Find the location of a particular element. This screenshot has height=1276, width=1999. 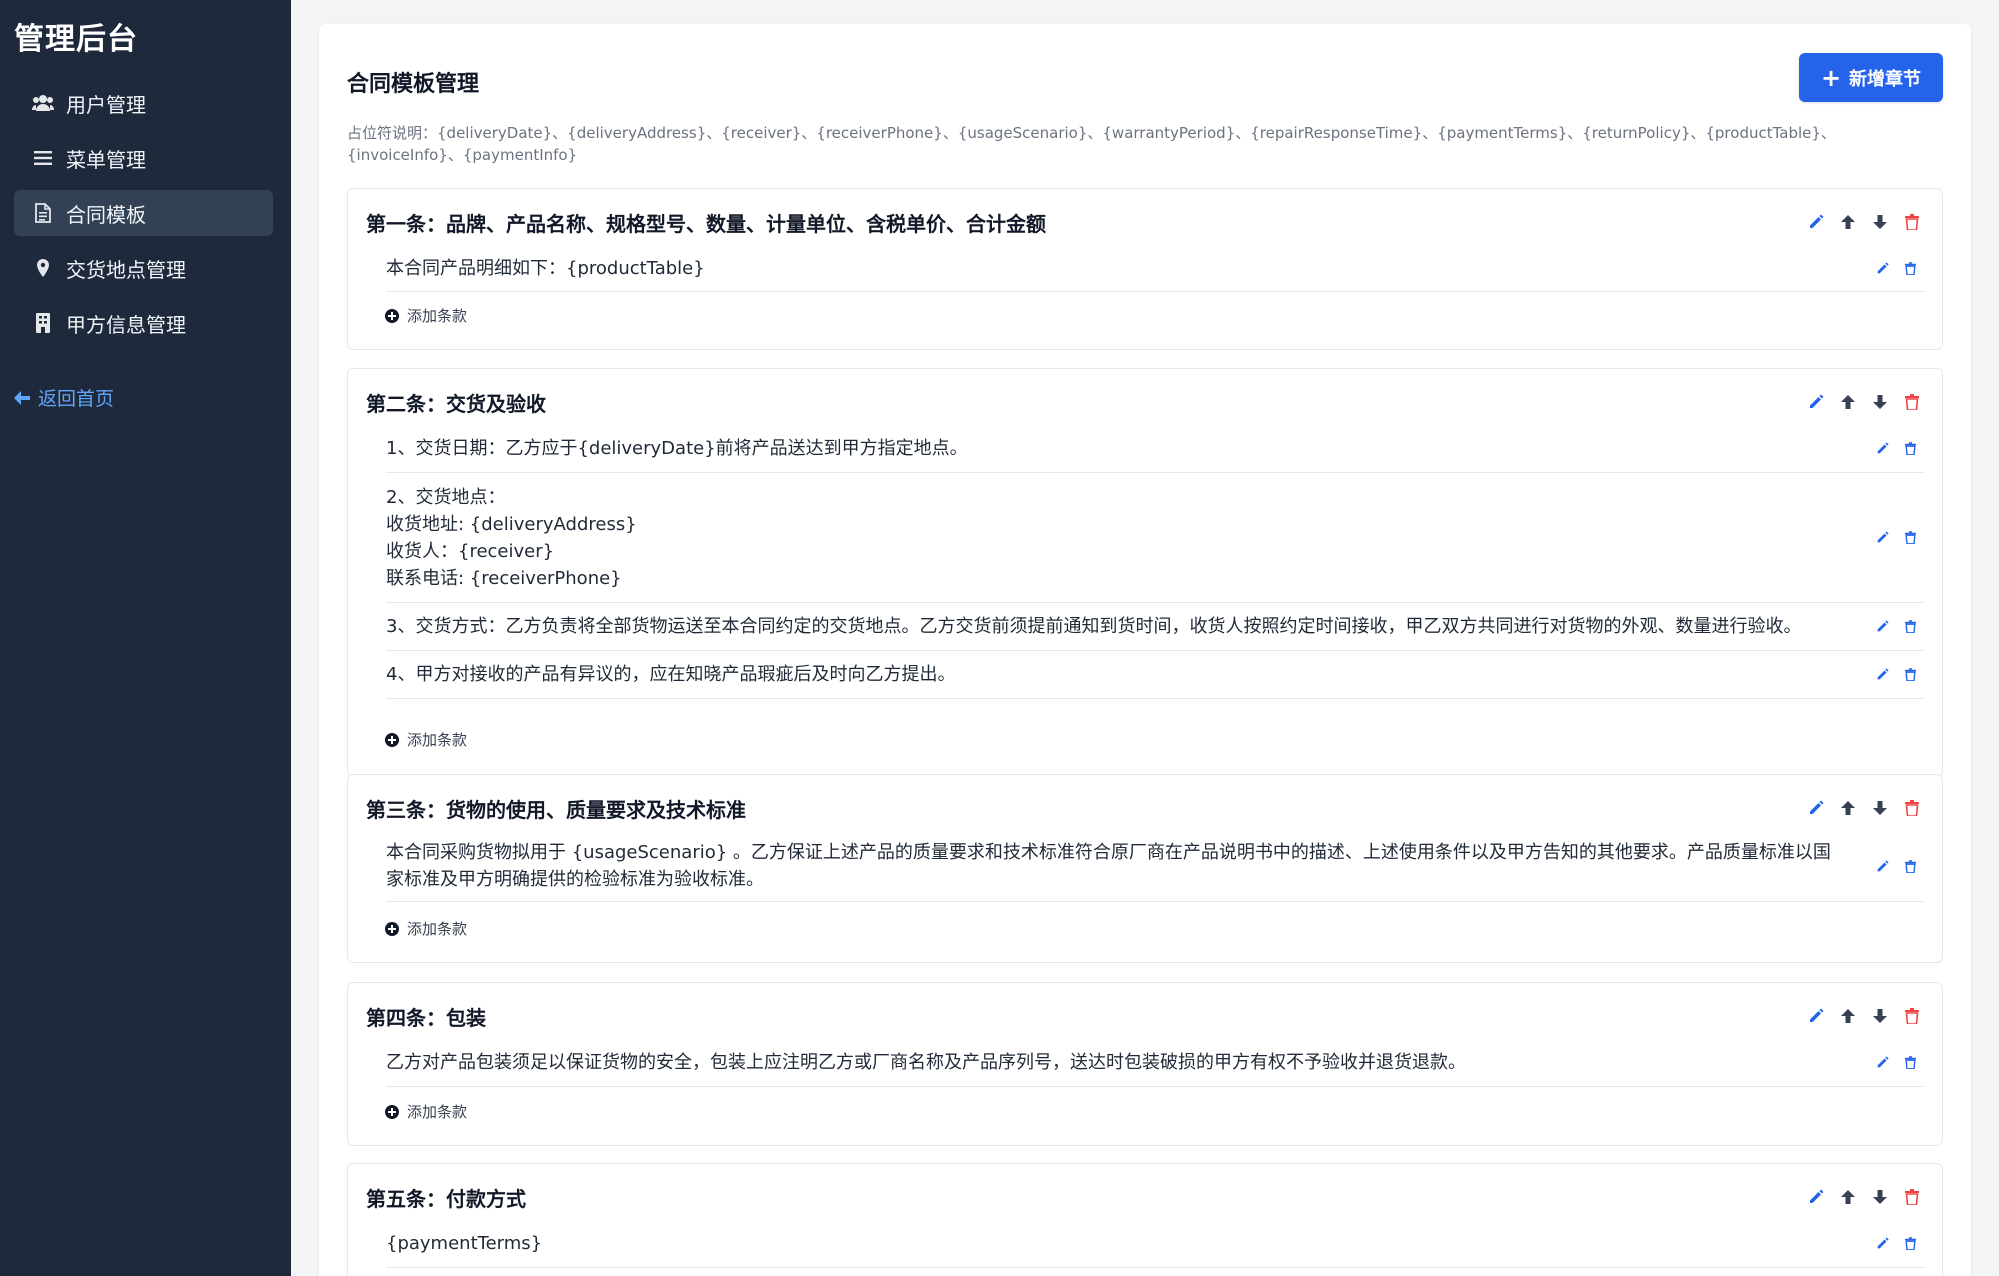

document-icon is located at coordinates (43, 213).